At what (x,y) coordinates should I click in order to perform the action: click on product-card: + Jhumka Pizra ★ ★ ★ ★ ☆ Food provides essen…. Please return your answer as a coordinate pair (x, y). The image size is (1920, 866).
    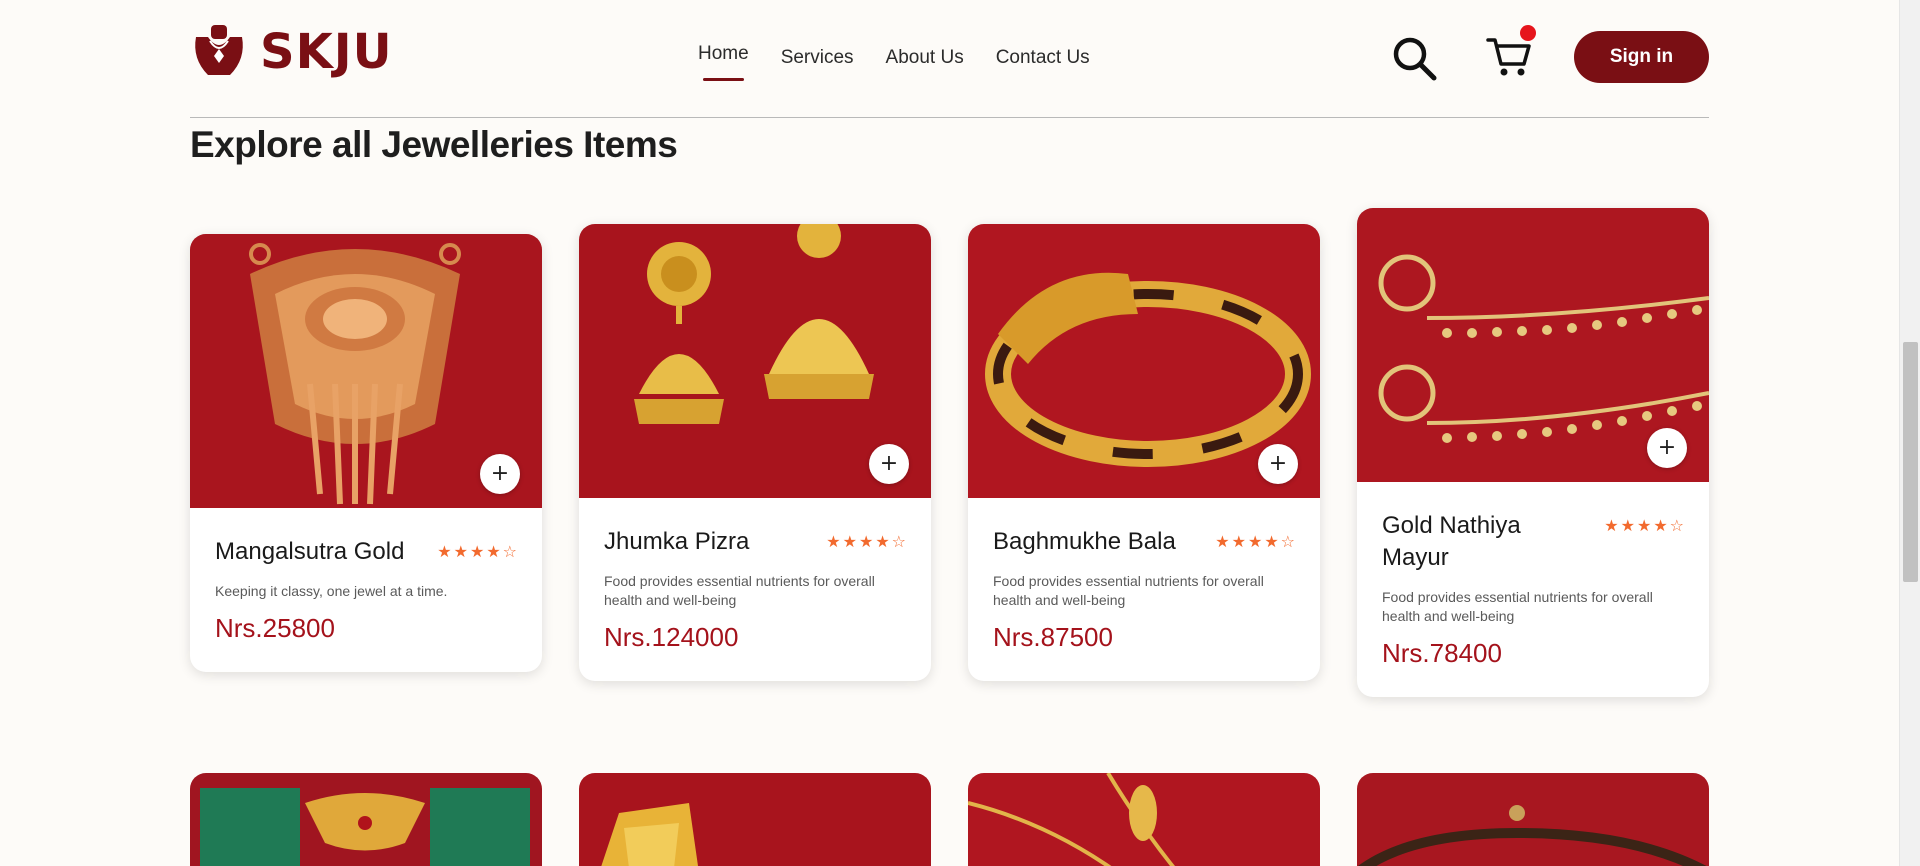
    Looking at the image, I should click on (755, 452).